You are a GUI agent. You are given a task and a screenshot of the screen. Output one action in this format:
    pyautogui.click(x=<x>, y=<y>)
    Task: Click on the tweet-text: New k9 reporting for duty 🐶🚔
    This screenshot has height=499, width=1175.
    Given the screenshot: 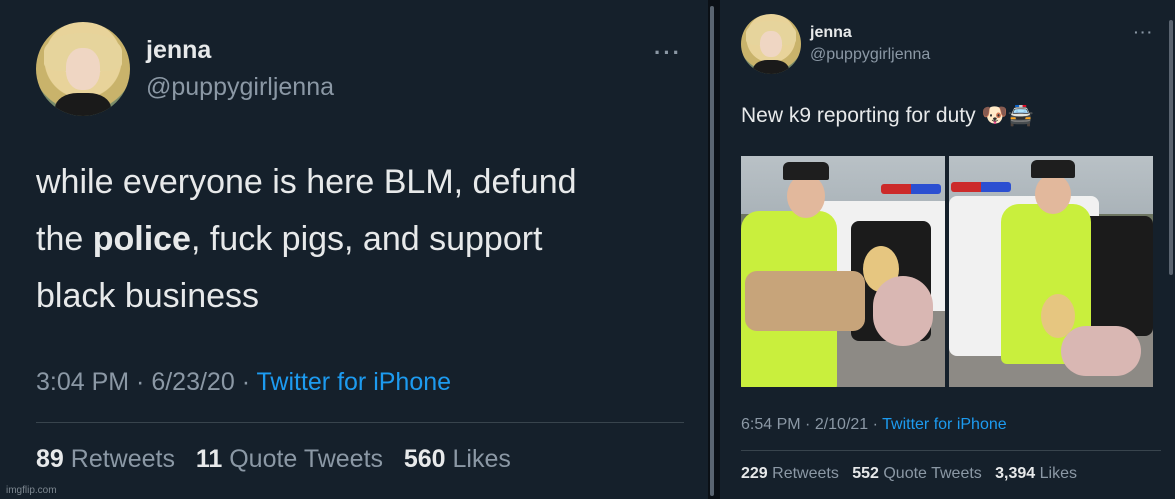 What is the action you would take?
    pyautogui.click(x=887, y=115)
    